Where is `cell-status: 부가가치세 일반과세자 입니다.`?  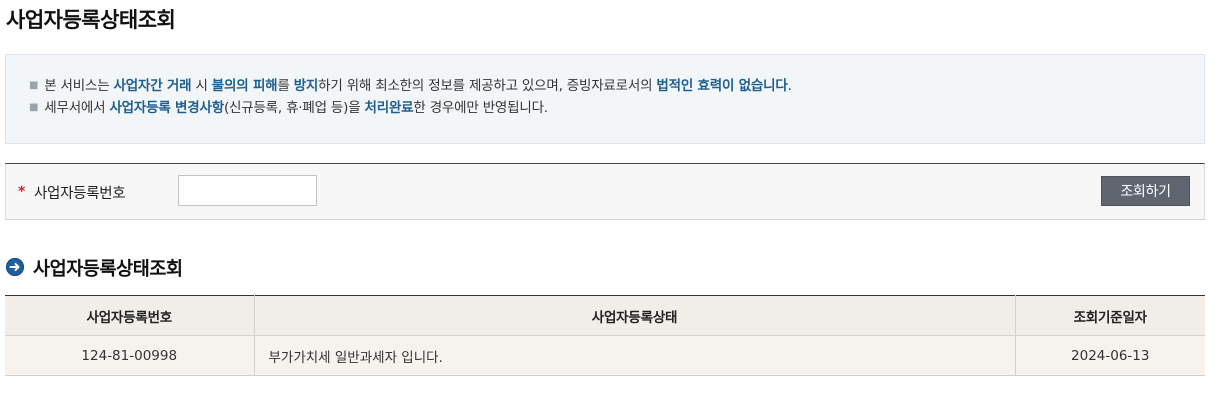
cell-status: 부가가치세 일반과세자 입니다. is located at coordinates (635, 355).